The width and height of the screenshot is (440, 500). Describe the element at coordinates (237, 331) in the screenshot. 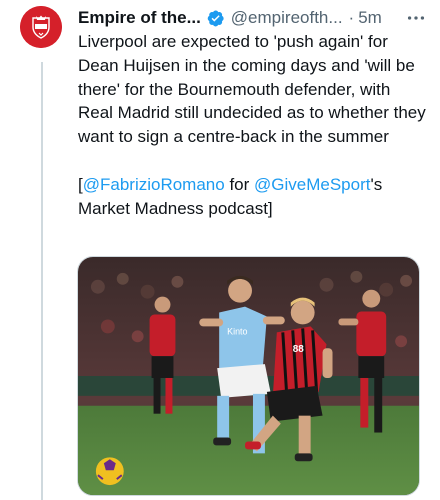

I see `city-jersey-sponsor: Kinto` at that location.